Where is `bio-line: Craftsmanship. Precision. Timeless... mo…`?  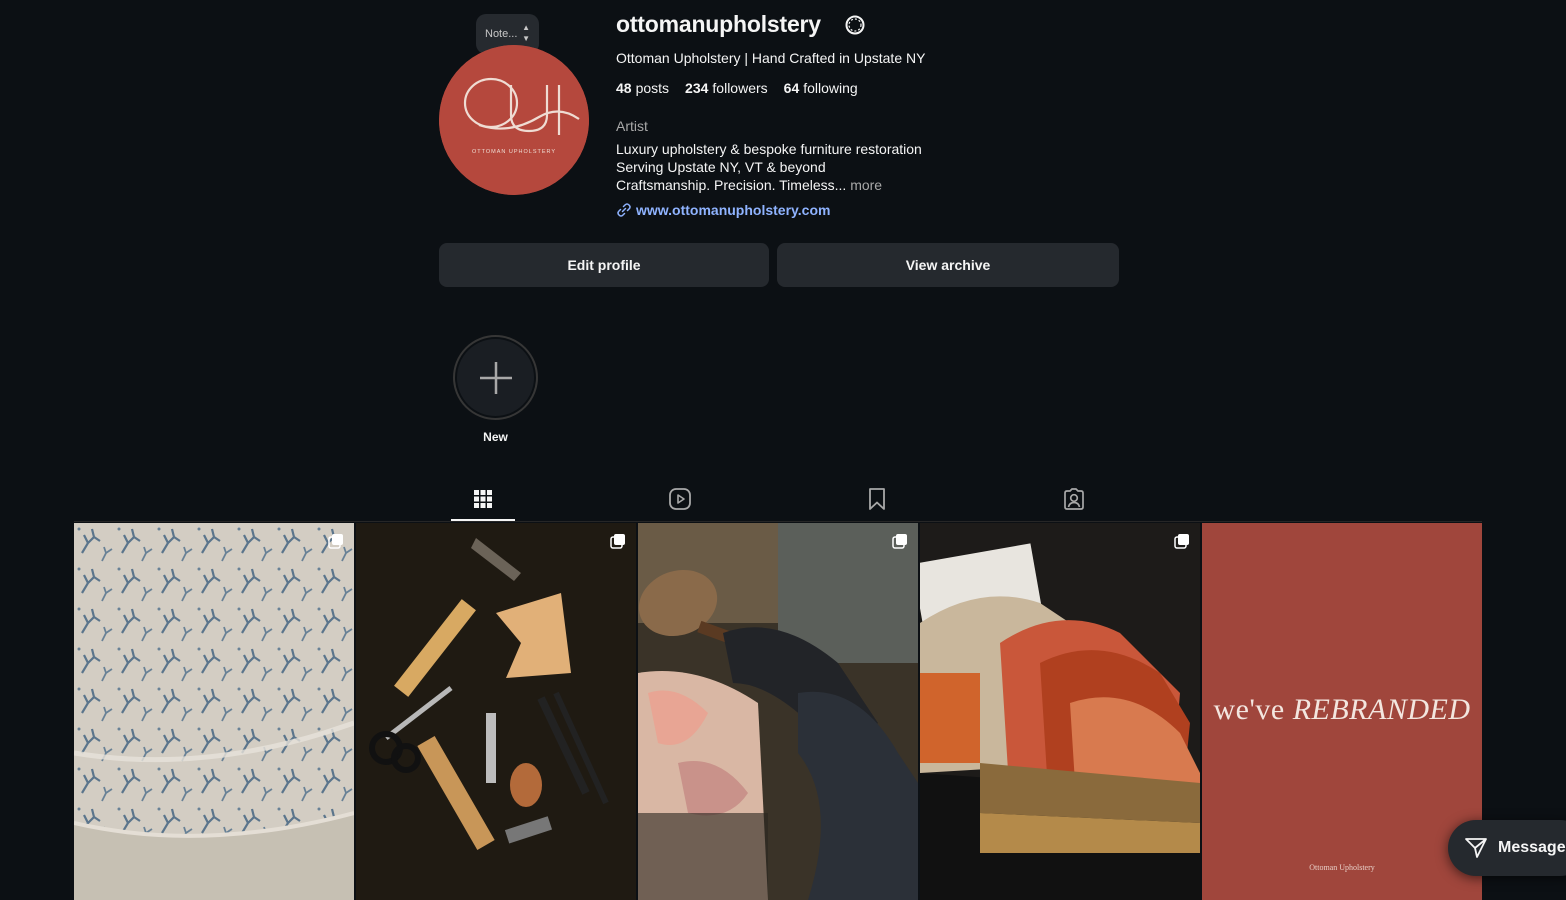 bio-line: Craftsmanship. Precision. Timeless... mo… is located at coordinates (769, 185).